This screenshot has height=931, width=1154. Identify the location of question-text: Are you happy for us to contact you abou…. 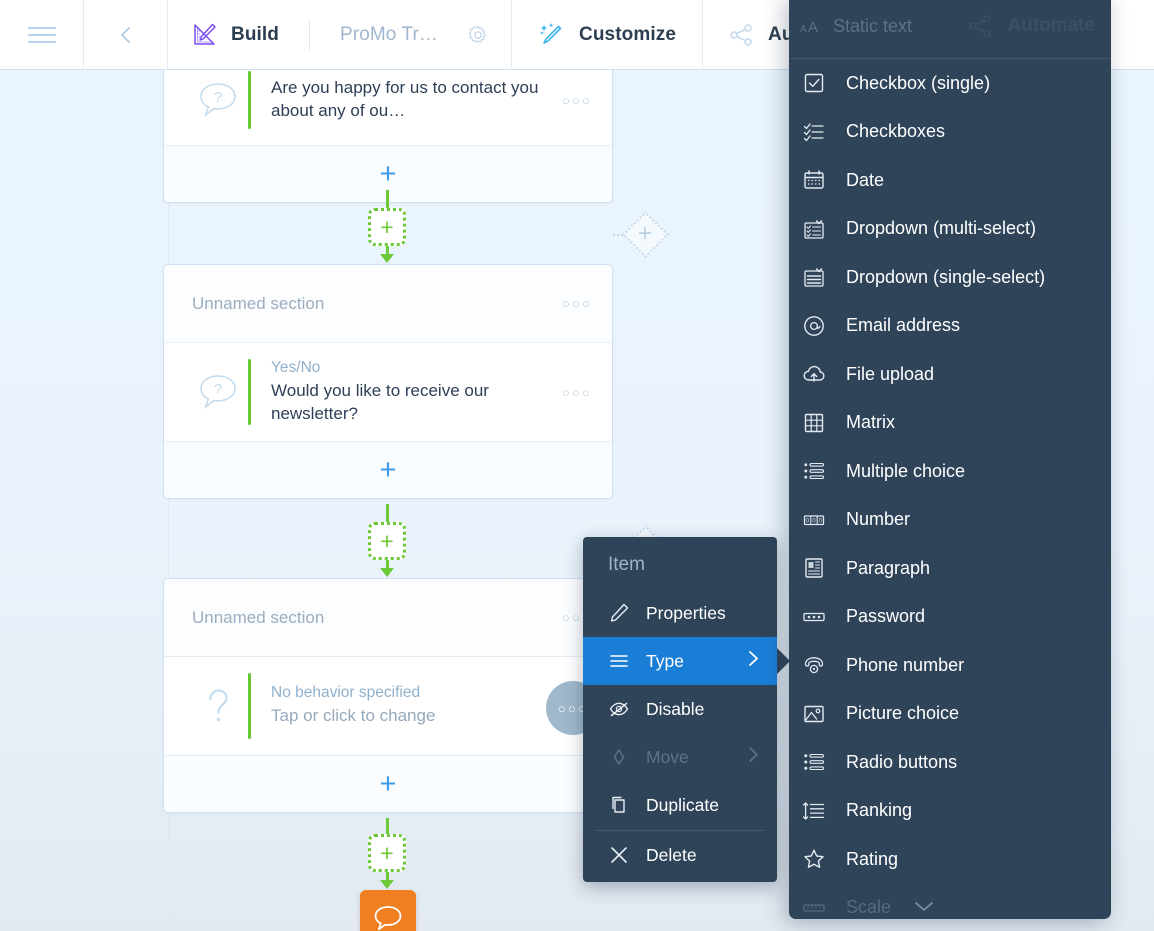
(411, 99).